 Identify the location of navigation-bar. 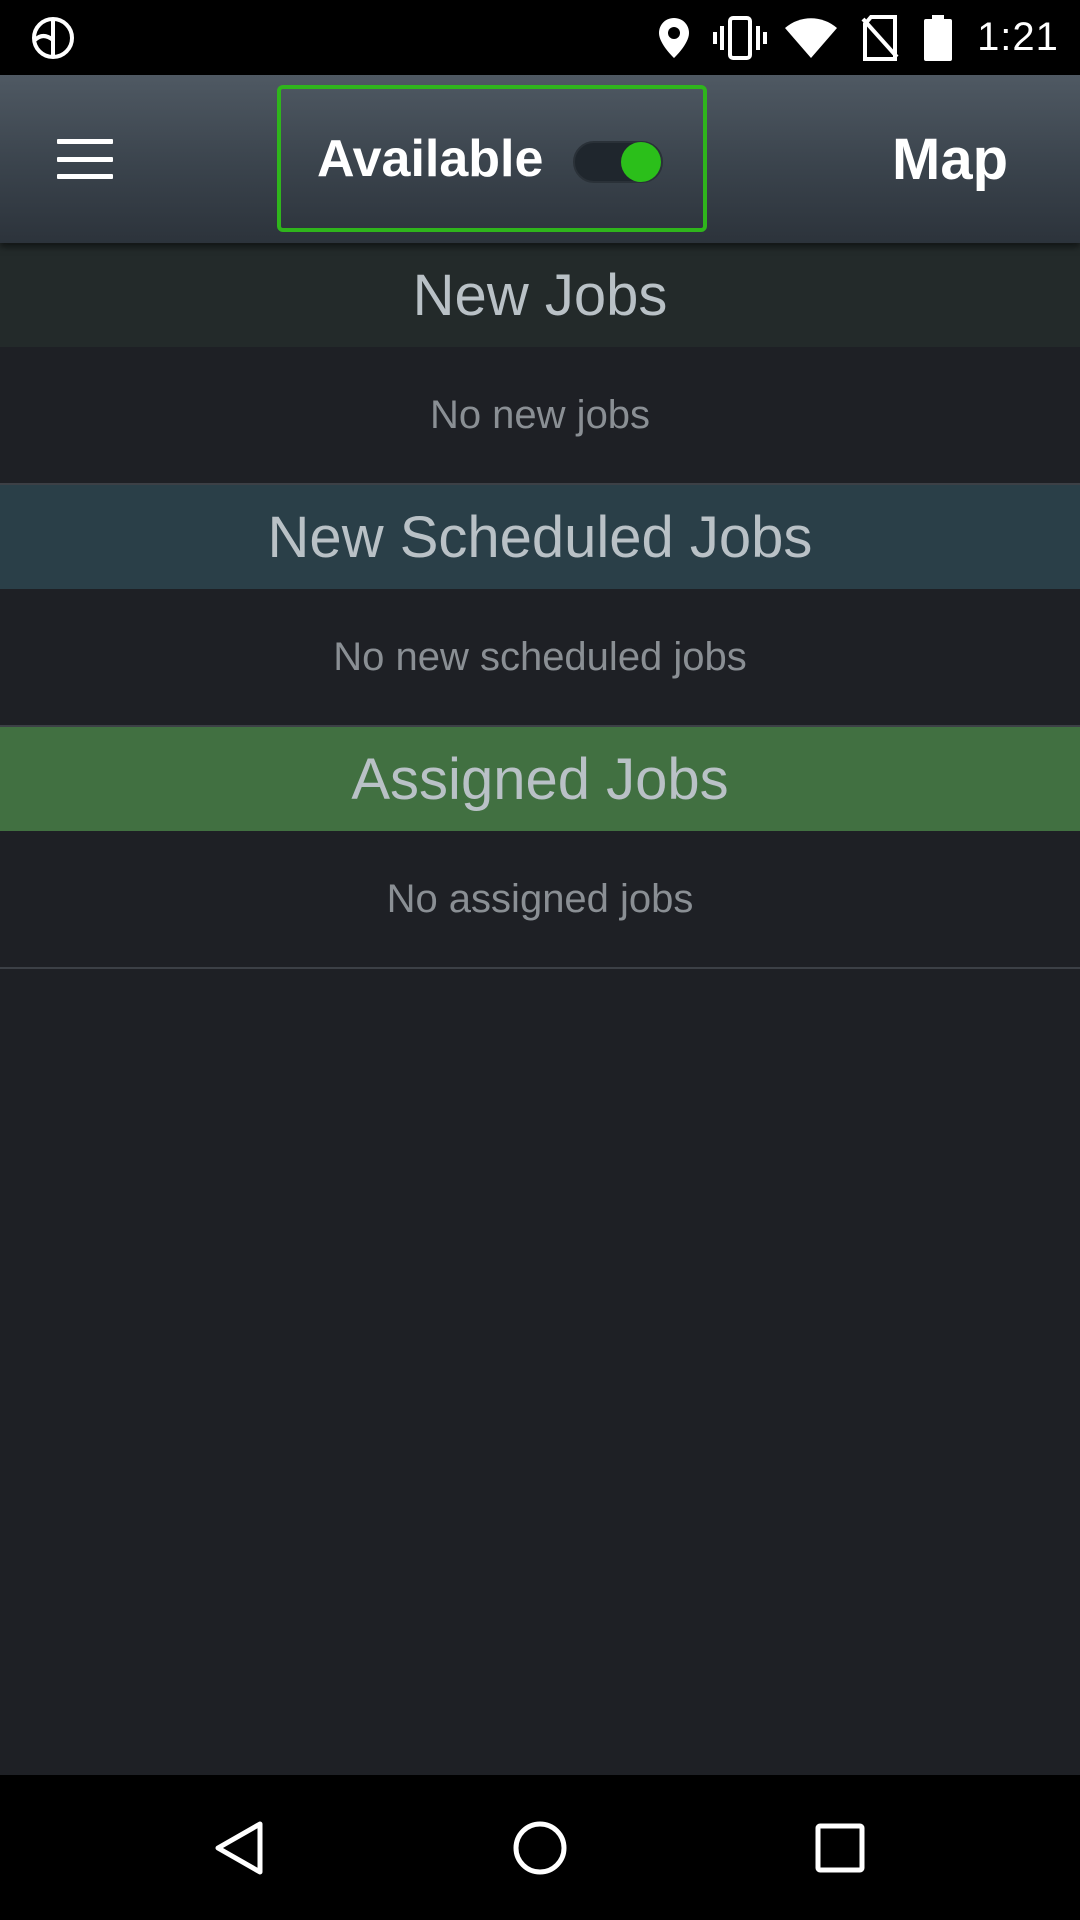
(540, 1847).